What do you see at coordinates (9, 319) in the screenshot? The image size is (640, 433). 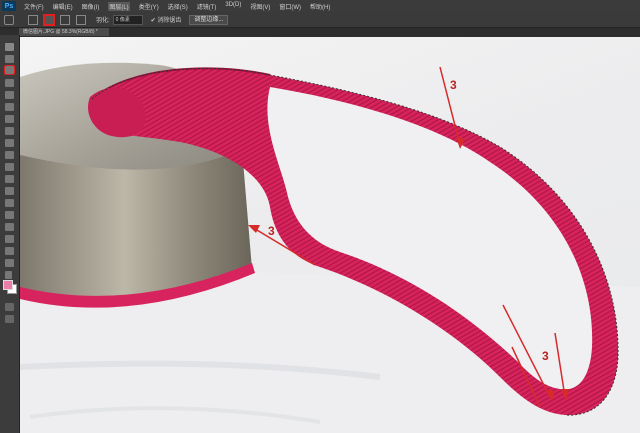 I see `screen-mode-icon` at bounding box center [9, 319].